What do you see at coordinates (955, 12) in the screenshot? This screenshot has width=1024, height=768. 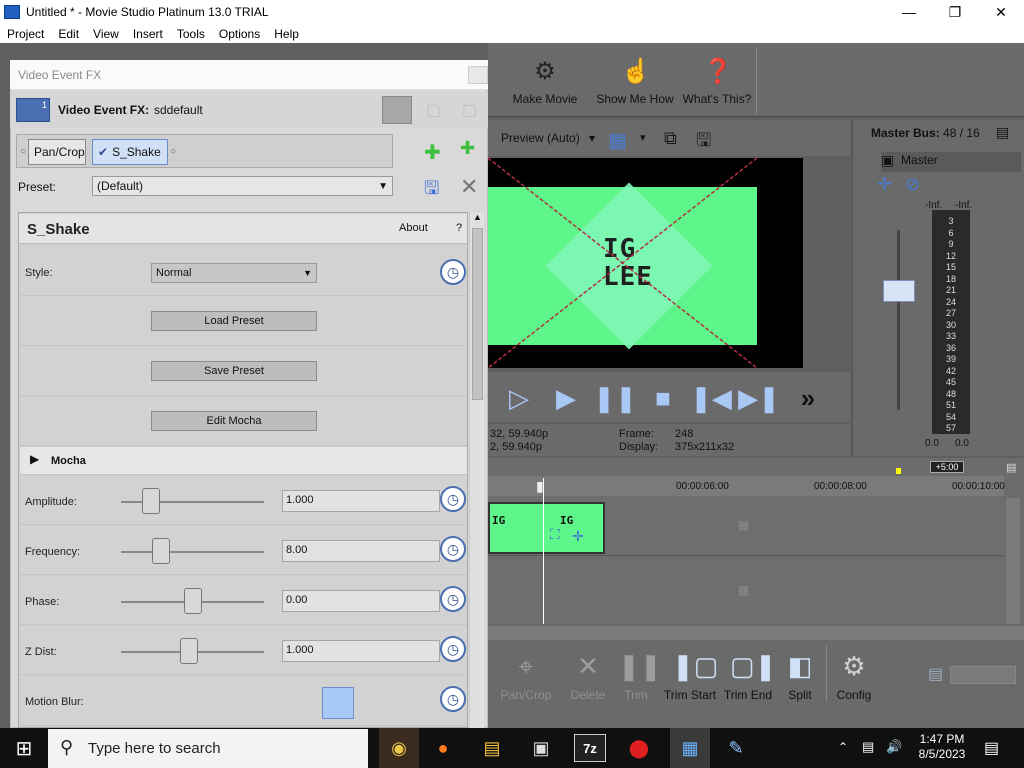 I see `restore-button: ❐` at bounding box center [955, 12].